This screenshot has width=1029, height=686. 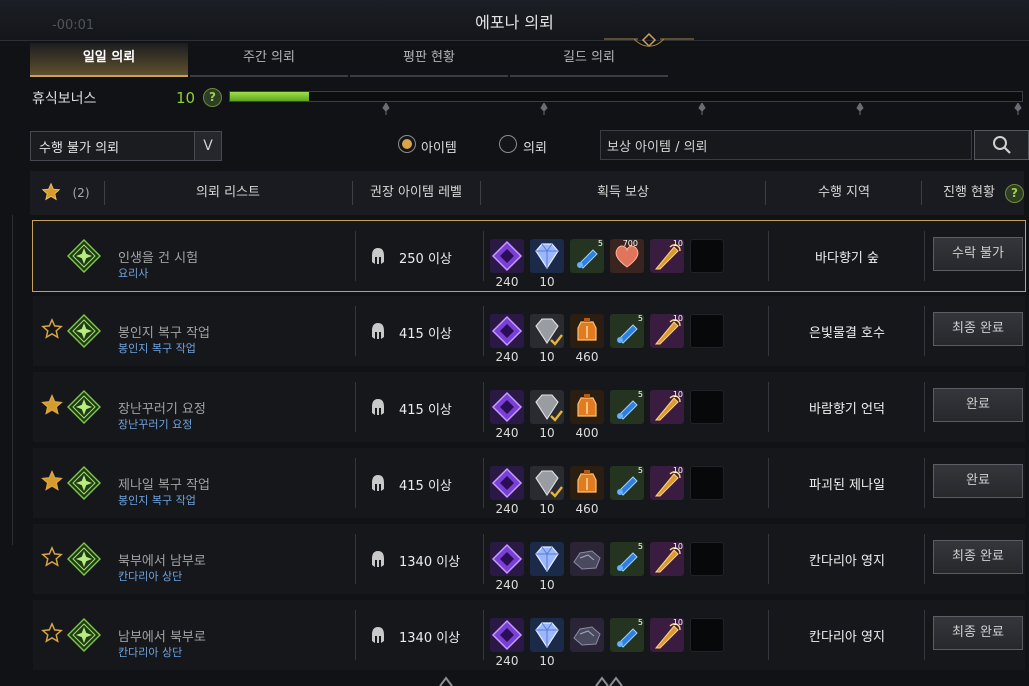 What do you see at coordinates (186, 98) in the screenshot?
I see `rest-bonus-value: 10` at bounding box center [186, 98].